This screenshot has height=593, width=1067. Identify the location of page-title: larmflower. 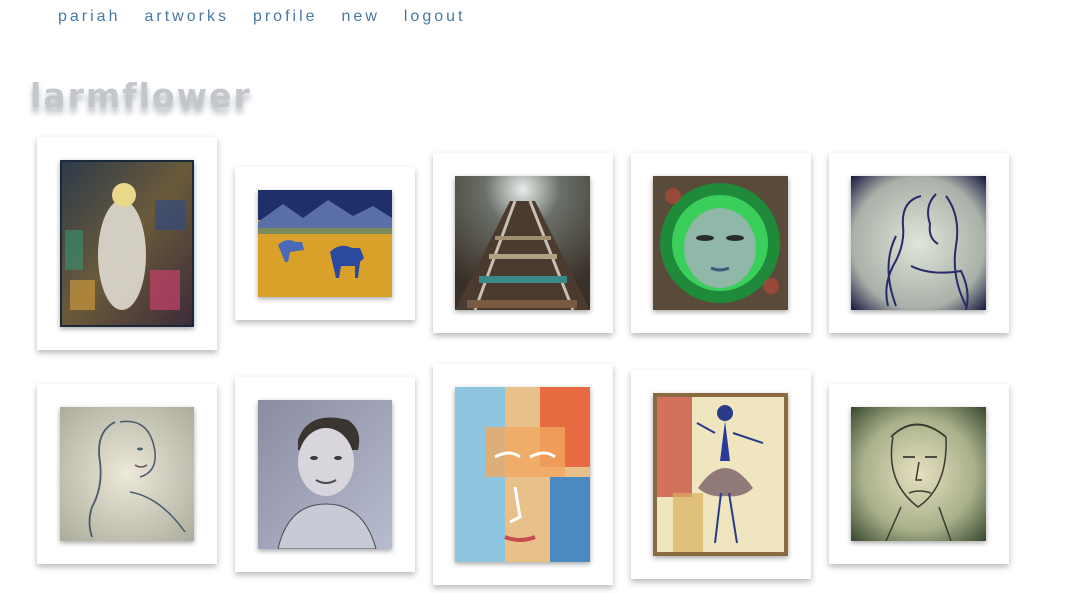
(141, 95).